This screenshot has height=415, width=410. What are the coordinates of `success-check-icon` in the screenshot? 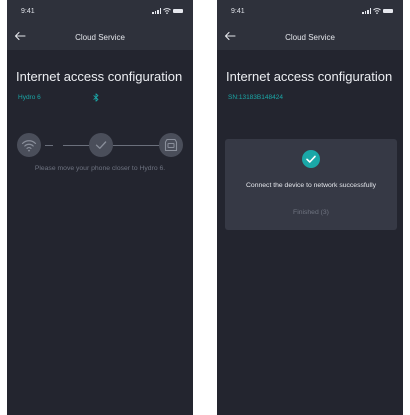 It's located at (311, 159).